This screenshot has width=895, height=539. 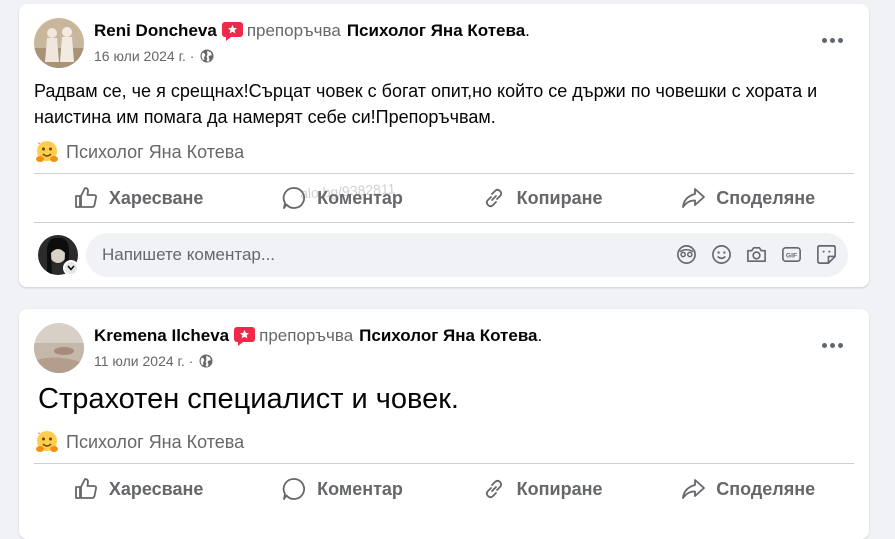 I want to click on author-name: Reni Doncheva, so click(x=155, y=31).